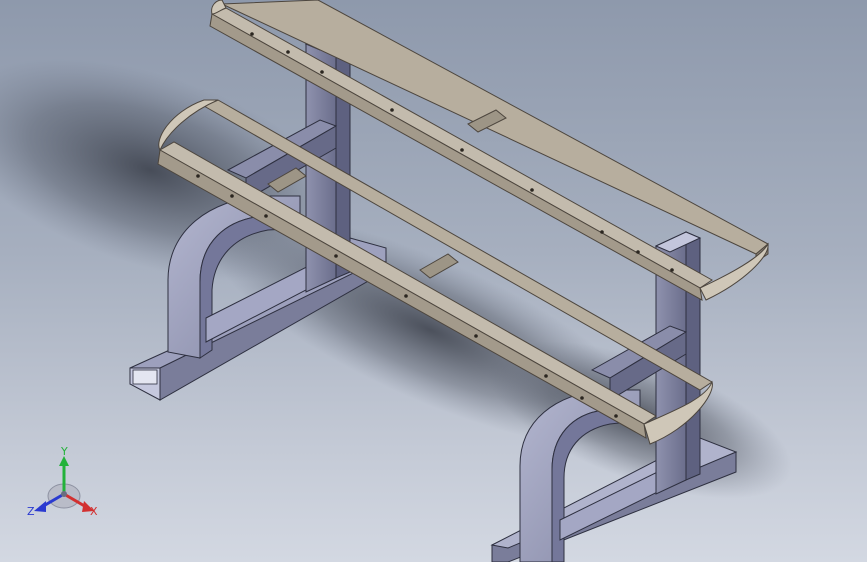 The width and height of the screenshot is (867, 562). Describe the element at coordinates (31, 511) in the screenshot. I see `z-axis-label: Z` at that location.